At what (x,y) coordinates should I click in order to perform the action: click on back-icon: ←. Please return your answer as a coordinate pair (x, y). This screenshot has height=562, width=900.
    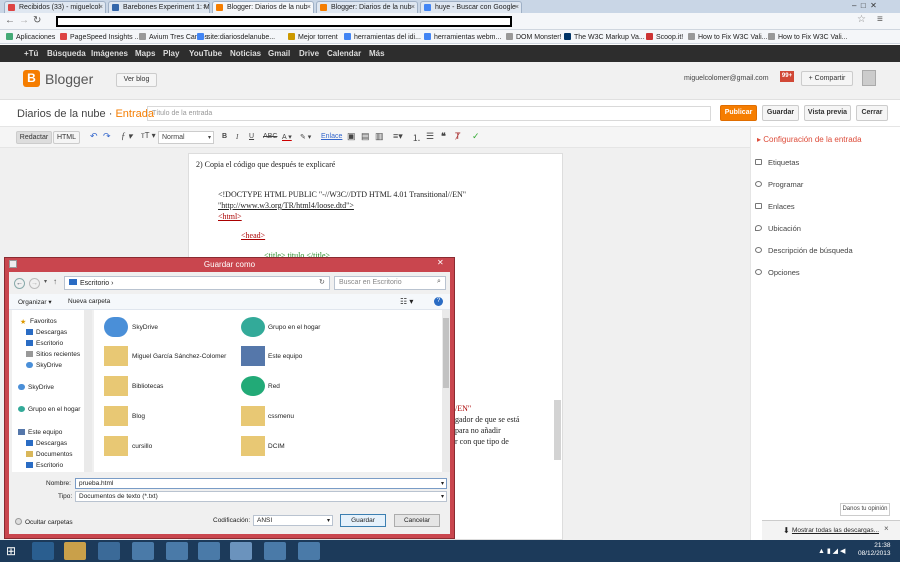
    Looking at the image, I should click on (19, 283).